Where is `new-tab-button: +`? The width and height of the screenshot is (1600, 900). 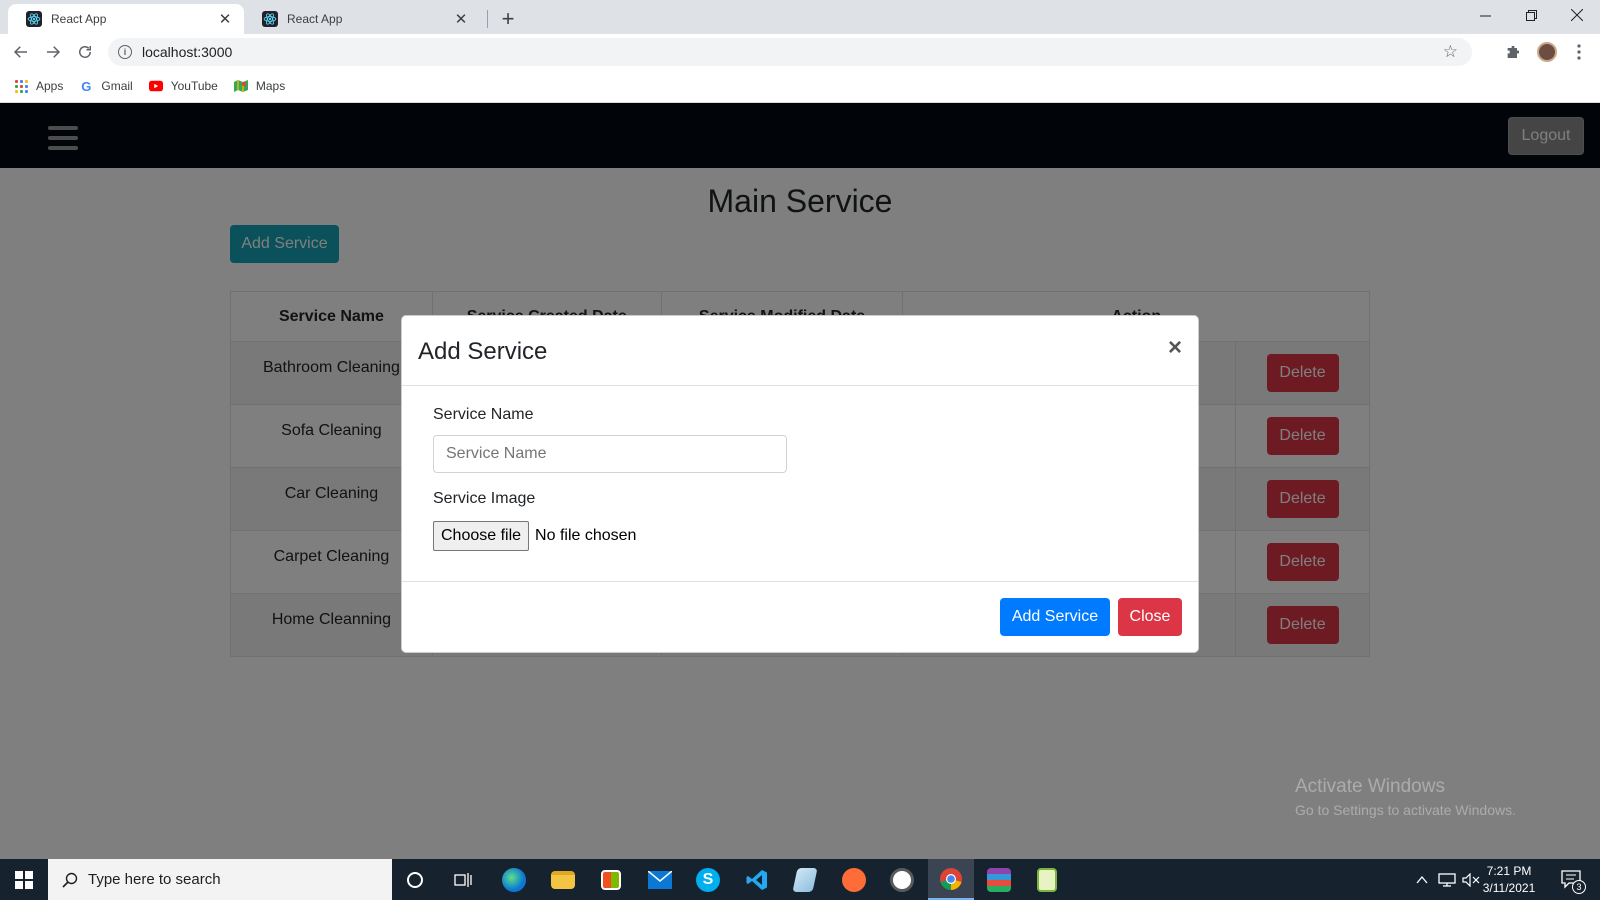
new-tab-button: + is located at coordinates (508, 18).